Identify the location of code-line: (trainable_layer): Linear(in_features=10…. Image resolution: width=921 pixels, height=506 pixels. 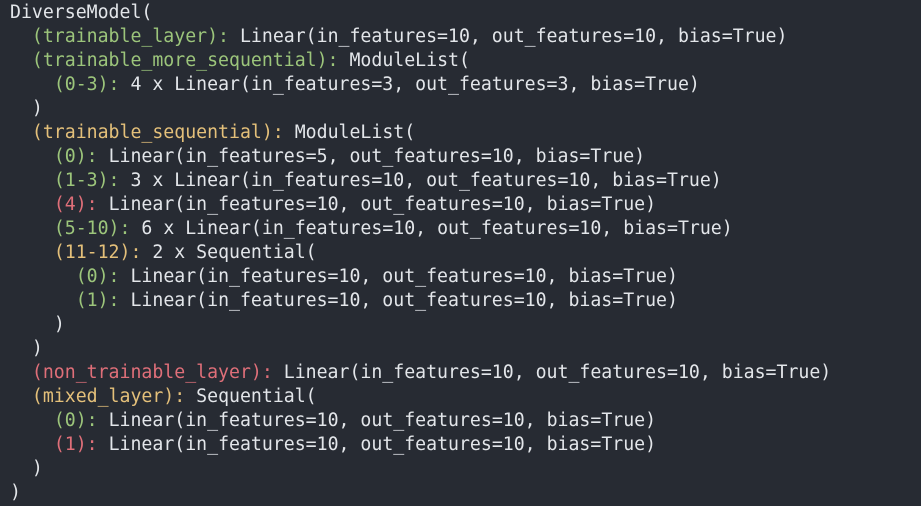
(465, 37).